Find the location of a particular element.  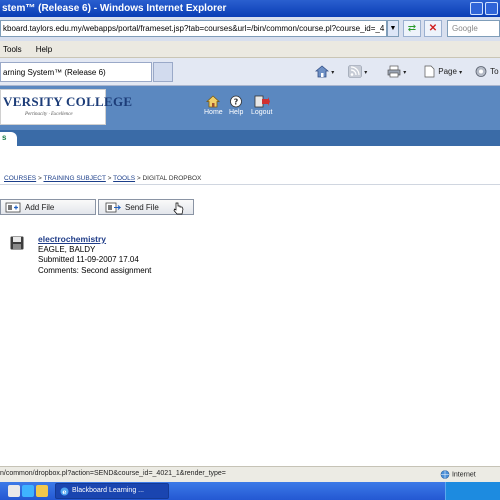

help-icon: ? is located at coordinates (236, 101).